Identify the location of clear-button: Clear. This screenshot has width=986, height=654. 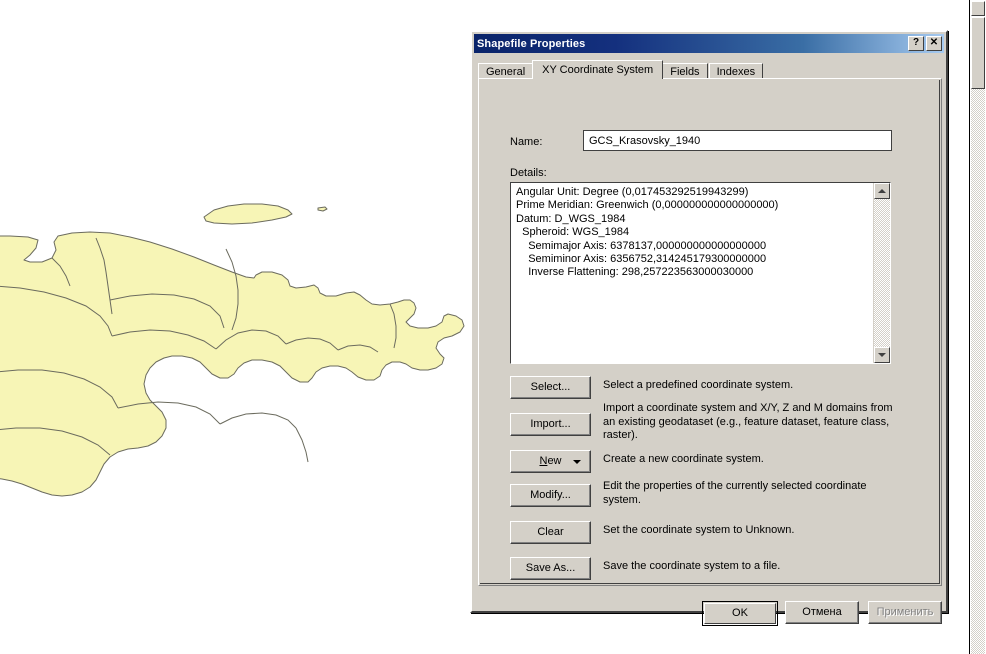
(550, 532).